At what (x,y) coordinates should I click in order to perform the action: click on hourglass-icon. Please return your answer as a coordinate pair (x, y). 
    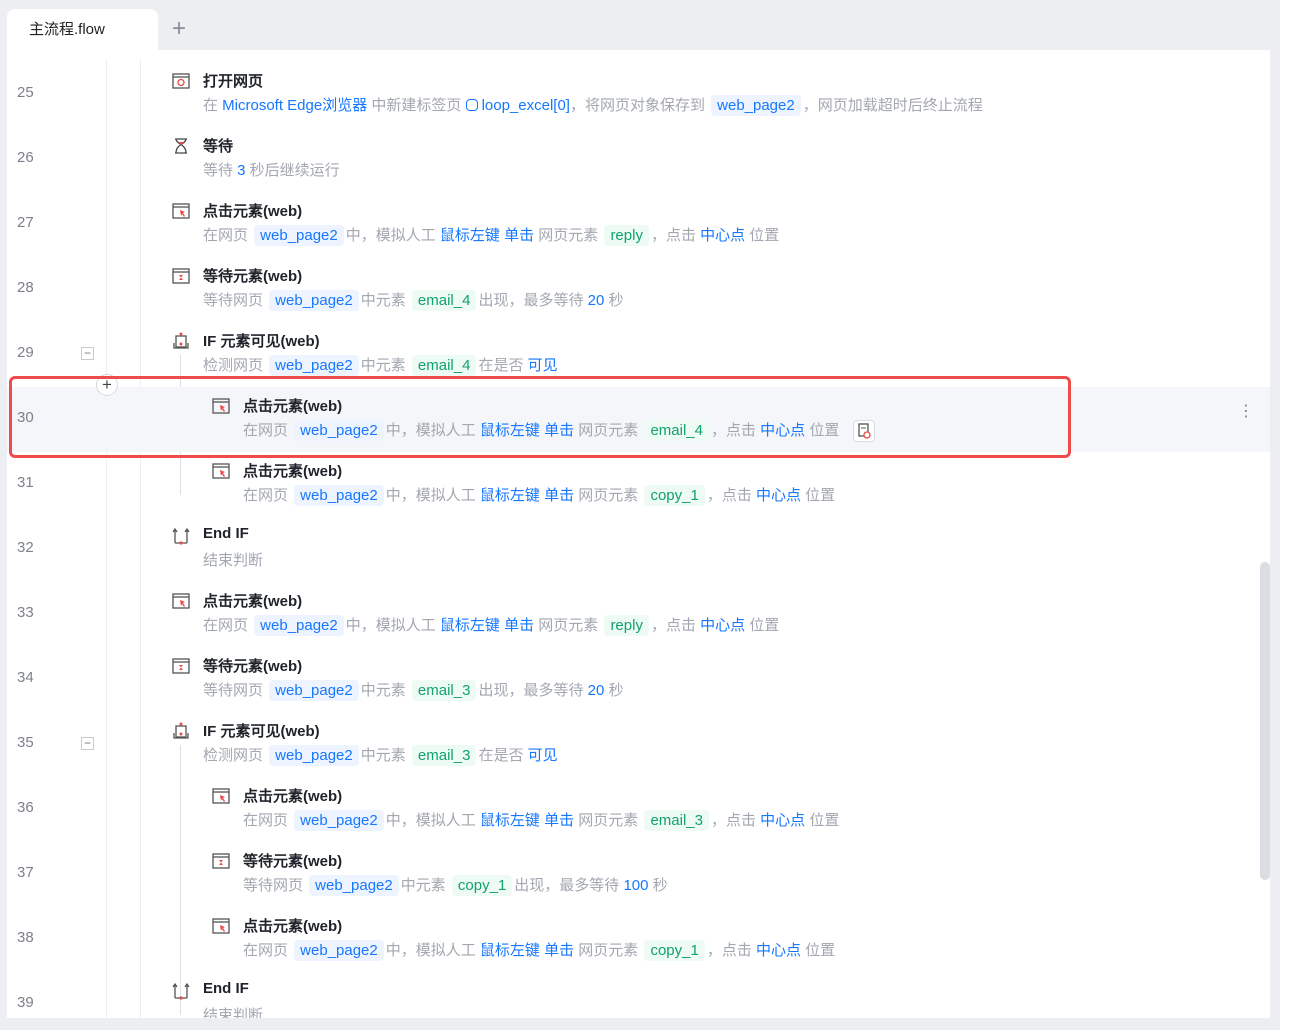
    Looking at the image, I should click on (181, 146).